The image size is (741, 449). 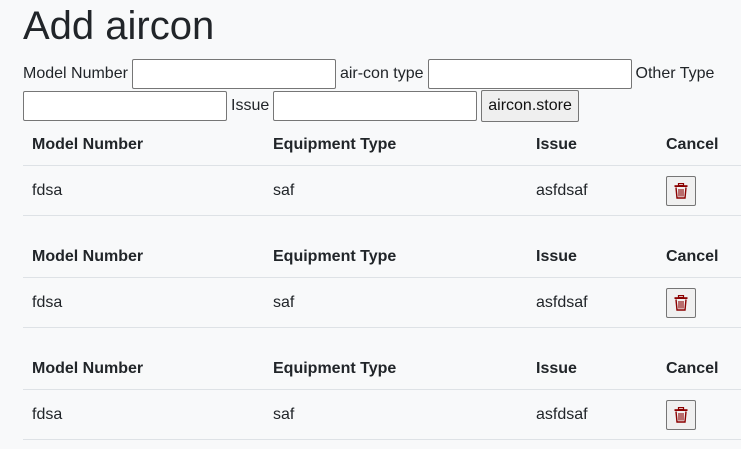 What do you see at coordinates (125, 106) in the screenshot?
I see `other-type-input` at bounding box center [125, 106].